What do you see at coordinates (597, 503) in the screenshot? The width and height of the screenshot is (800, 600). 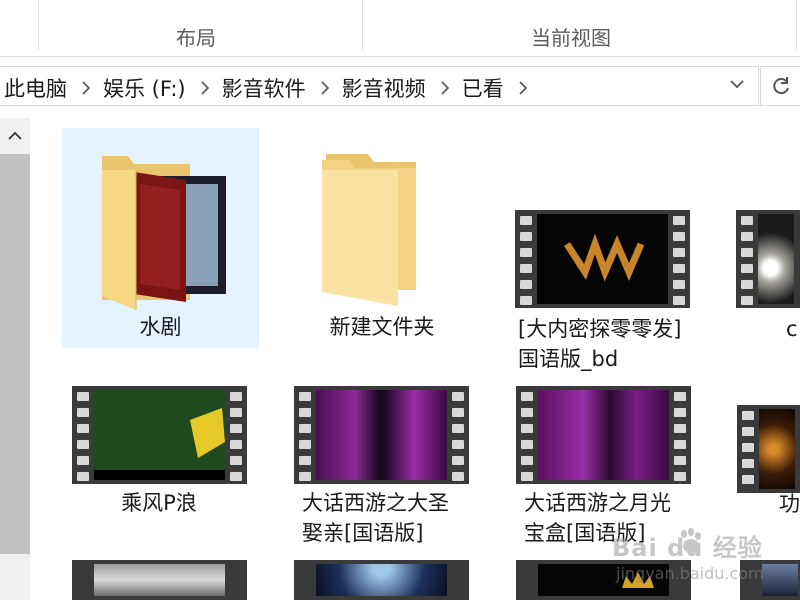 I see `item-label-line1: 大话西游之月光` at bounding box center [597, 503].